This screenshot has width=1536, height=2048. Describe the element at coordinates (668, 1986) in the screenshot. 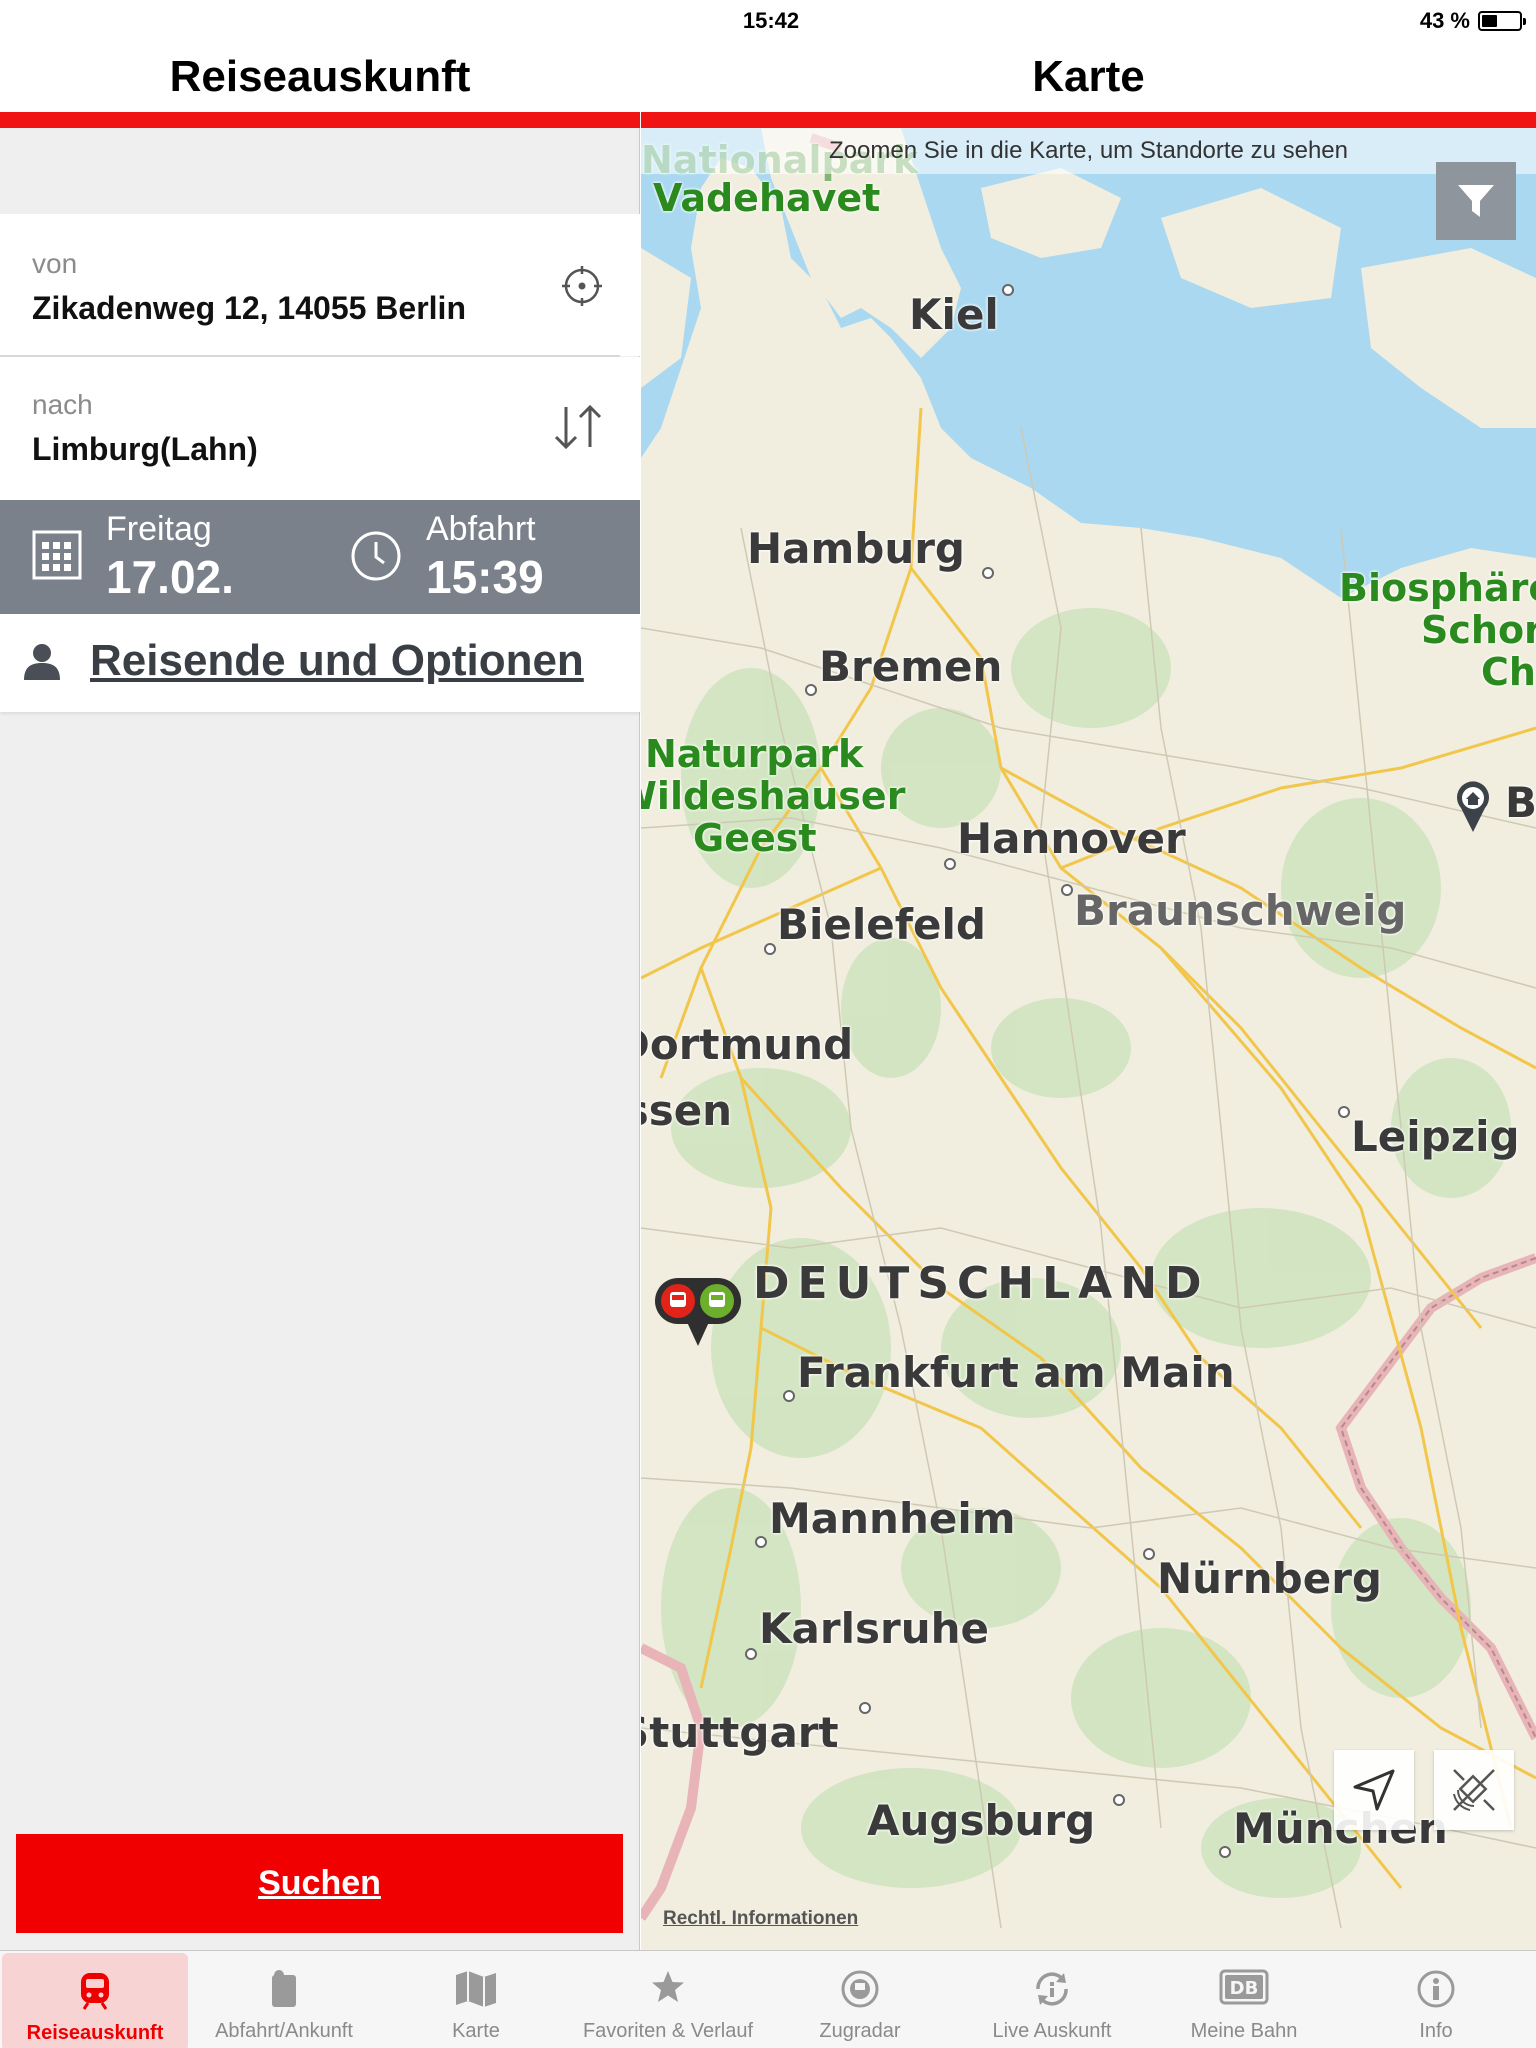

I see `star-icon` at that location.